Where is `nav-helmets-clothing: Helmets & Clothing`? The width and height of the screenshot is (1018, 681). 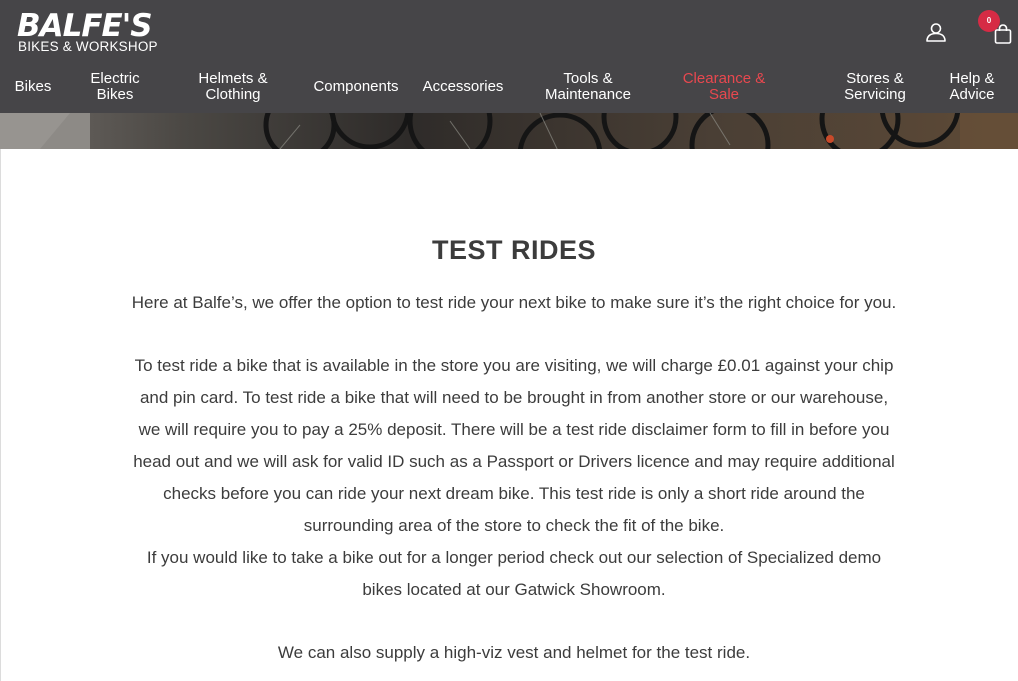
nav-helmets-clothing: Helmets & Clothing is located at coordinates (233, 87).